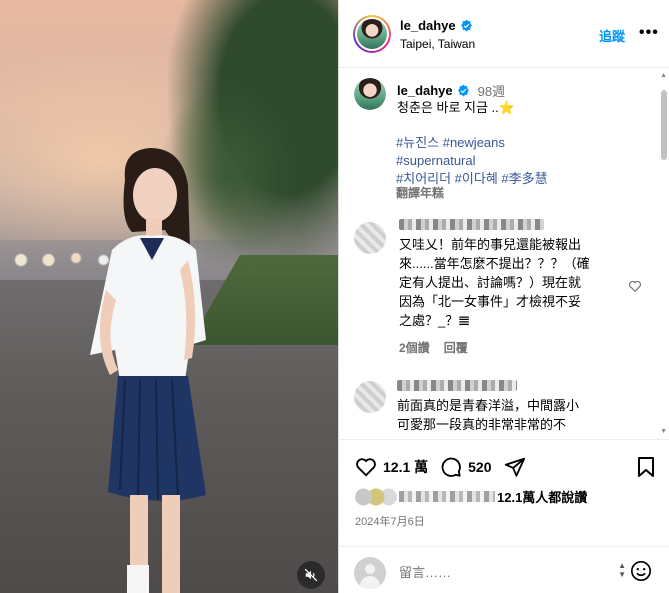 Image resolution: width=669 pixels, height=593 pixels. Describe the element at coordinates (515, 467) in the screenshot. I see `share-paper-plane-icon` at that location.